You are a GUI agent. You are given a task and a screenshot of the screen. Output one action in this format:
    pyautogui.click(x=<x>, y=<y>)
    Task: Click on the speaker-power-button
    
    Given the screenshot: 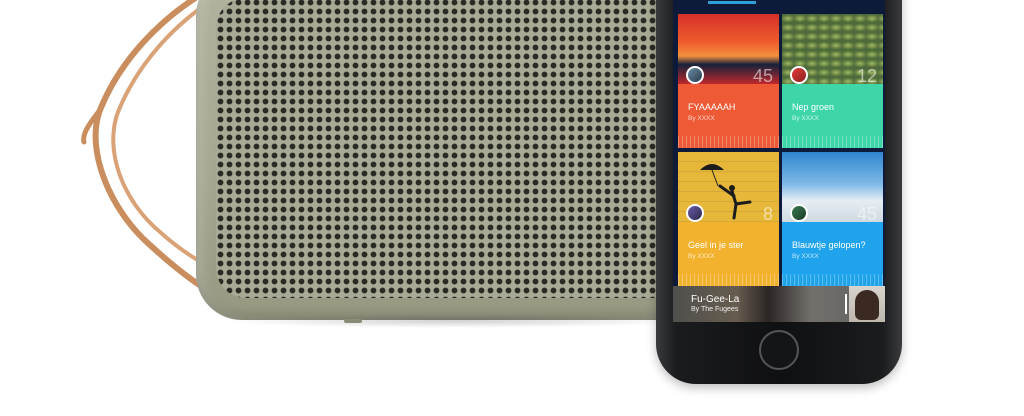 What is the action you would take?
    pyautogui.click(x=353, y=321)
    